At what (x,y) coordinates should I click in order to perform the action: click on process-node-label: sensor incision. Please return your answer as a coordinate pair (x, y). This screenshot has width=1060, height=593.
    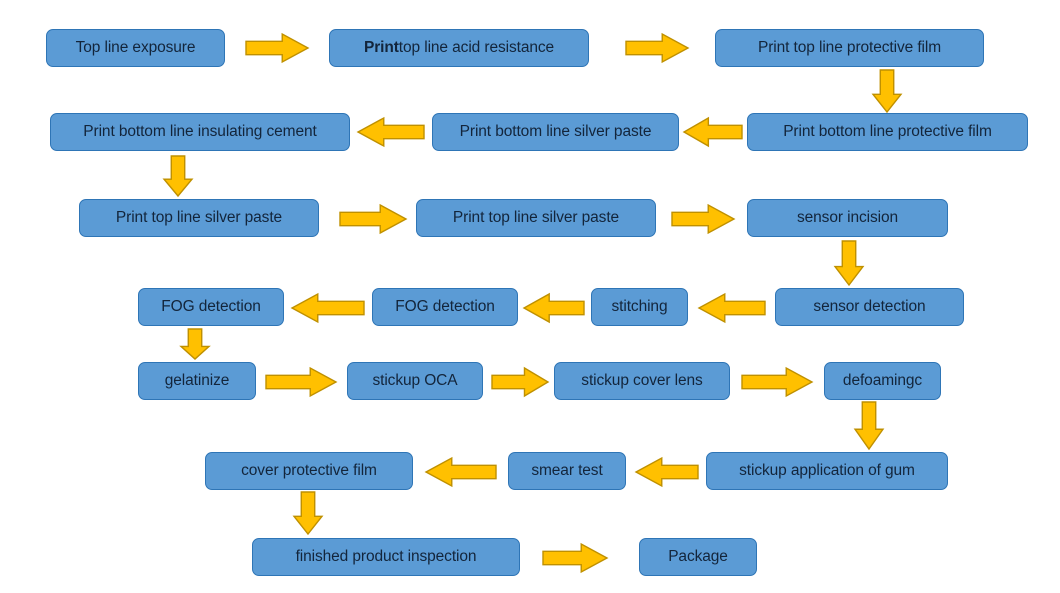
    Looking at the image, I should click on (847, 218).